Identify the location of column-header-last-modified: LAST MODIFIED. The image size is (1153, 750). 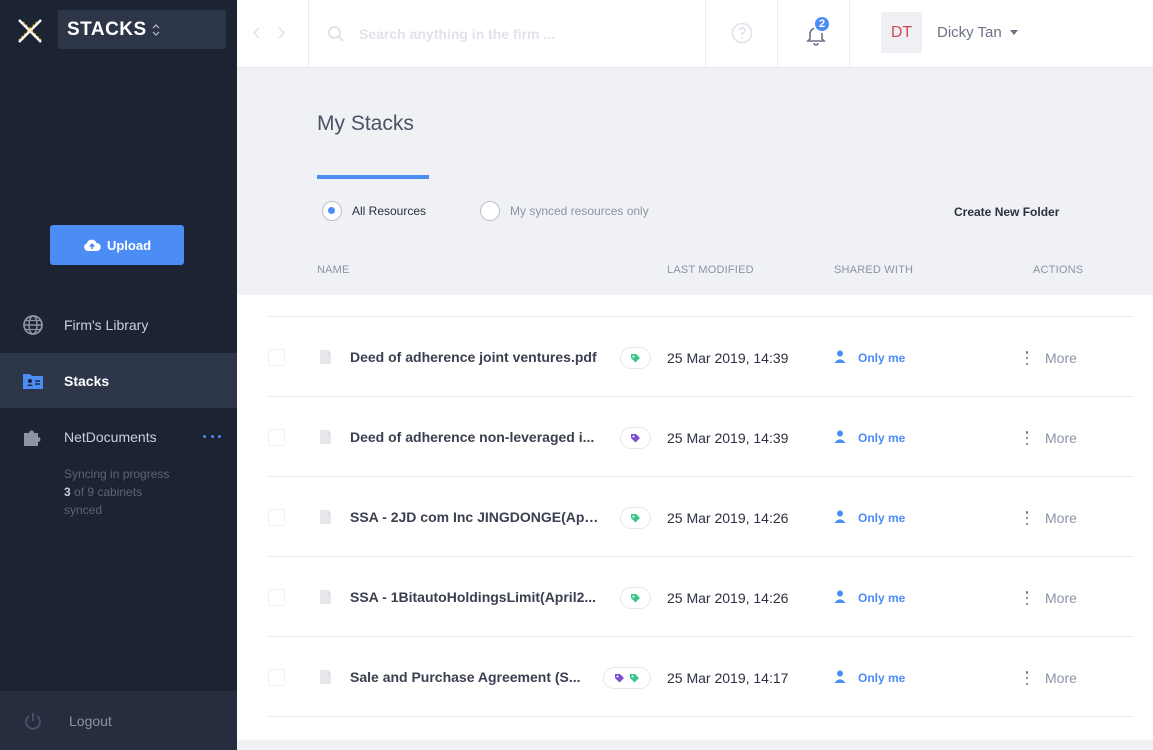
(710, 270).